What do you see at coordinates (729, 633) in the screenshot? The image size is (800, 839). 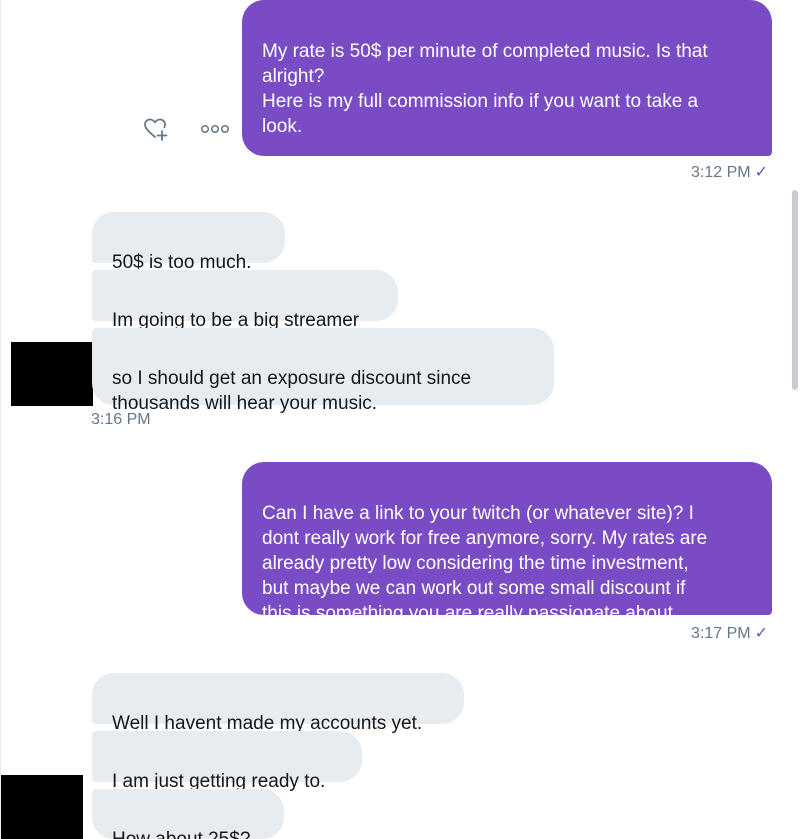 I see `message-timestamp: 3:17 PM ✓` at bounding box center [729, 633].